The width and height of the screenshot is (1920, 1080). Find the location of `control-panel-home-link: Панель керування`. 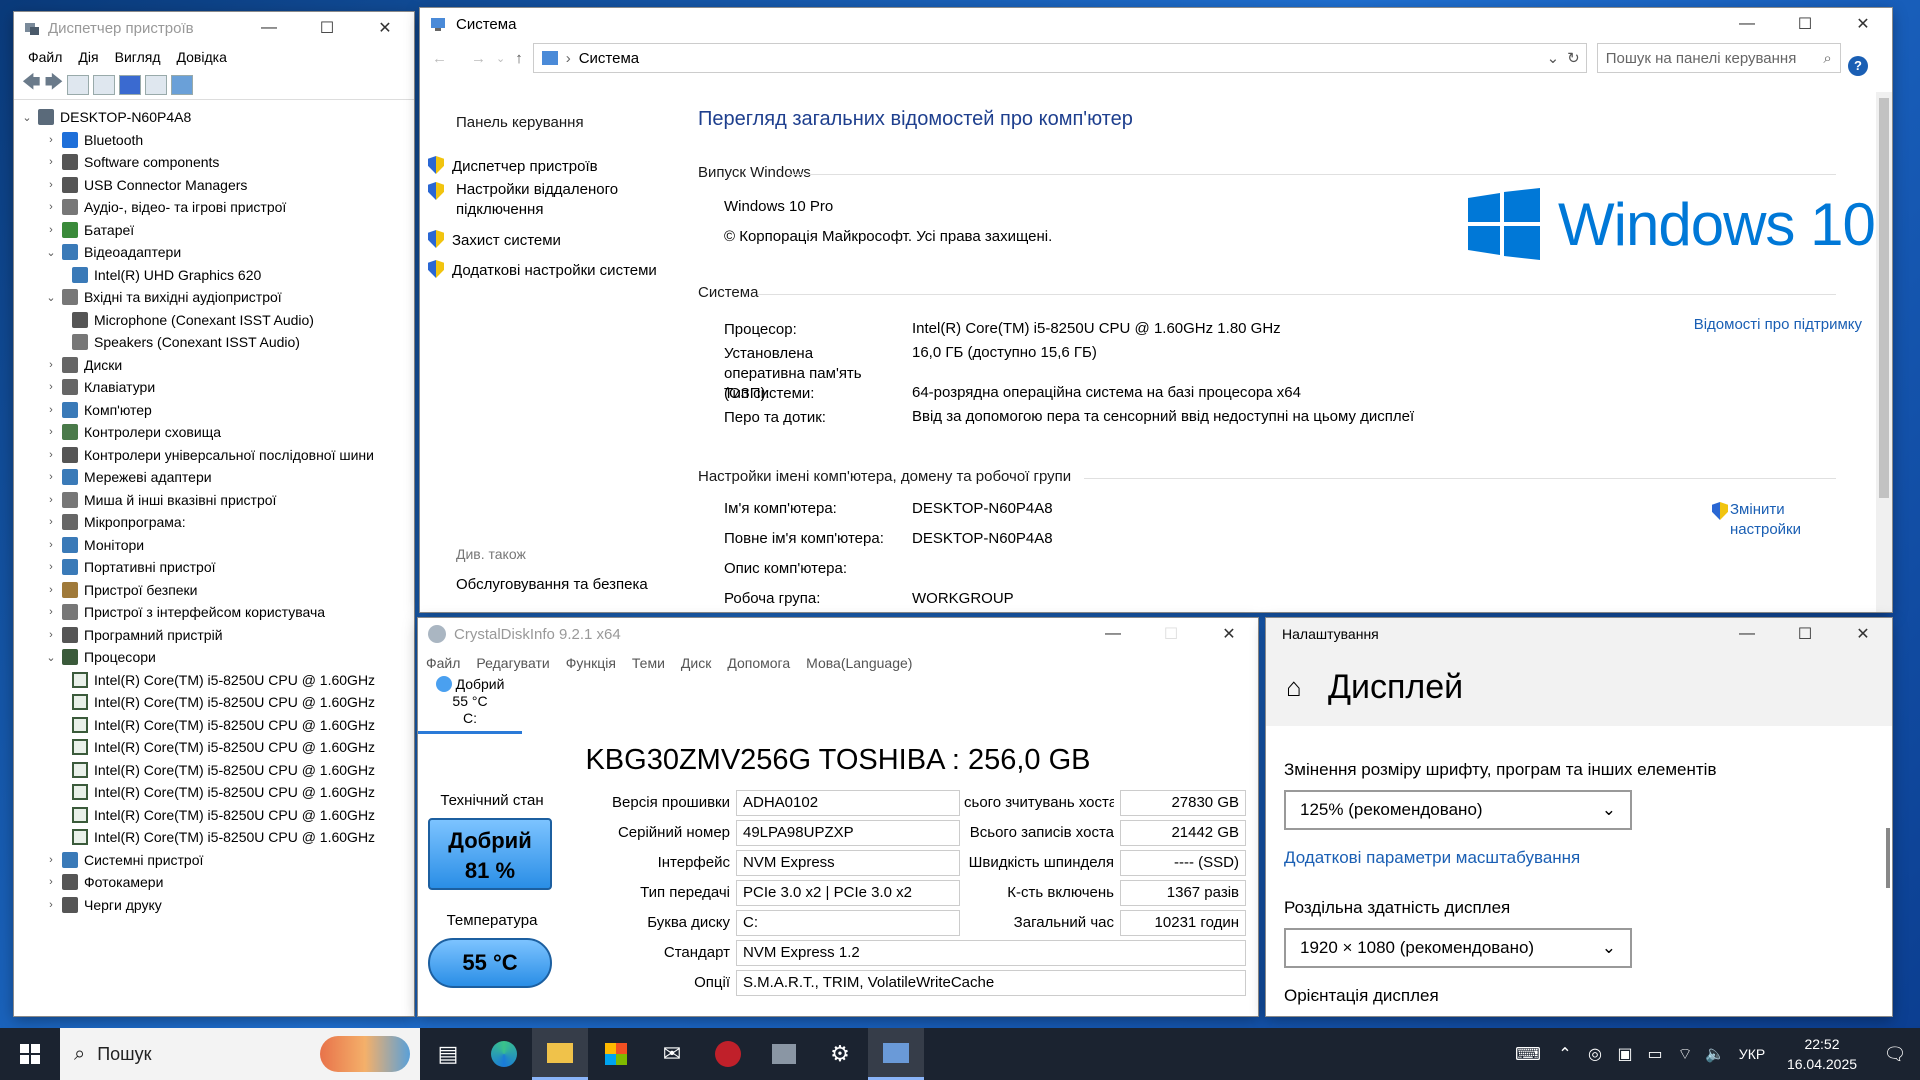

control-panel-home-link: Панель керування is located at coordinates (520, 122).